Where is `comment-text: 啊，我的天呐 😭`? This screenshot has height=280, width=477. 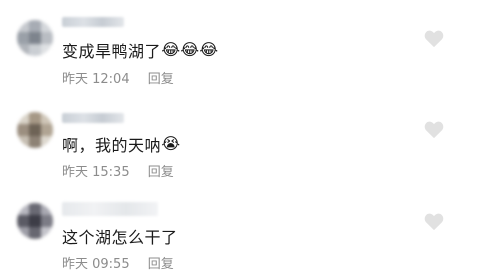 comment-text: 啊，我的天呐 😭 is located at coordinates (121, 144).